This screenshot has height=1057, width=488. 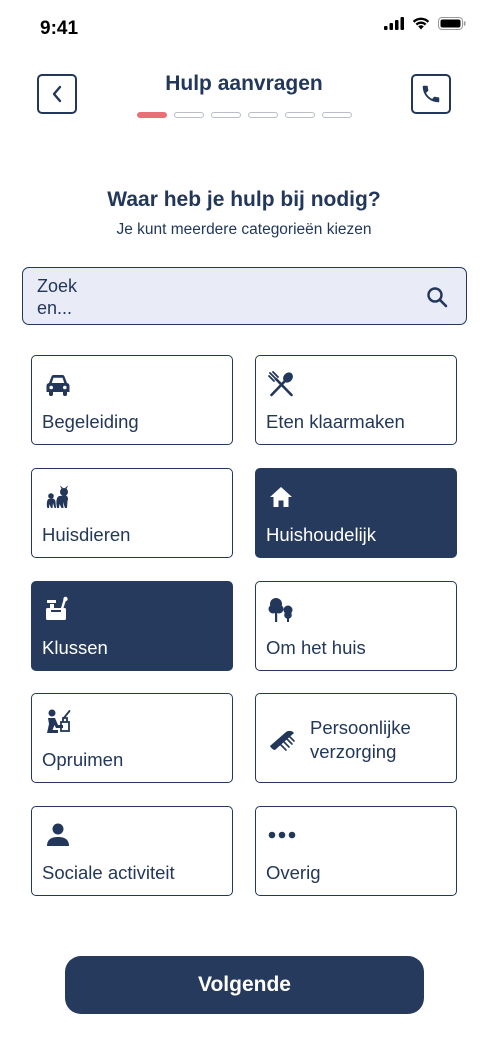 I want to click on status-bar: 9:41, so click(x=244, y=28).